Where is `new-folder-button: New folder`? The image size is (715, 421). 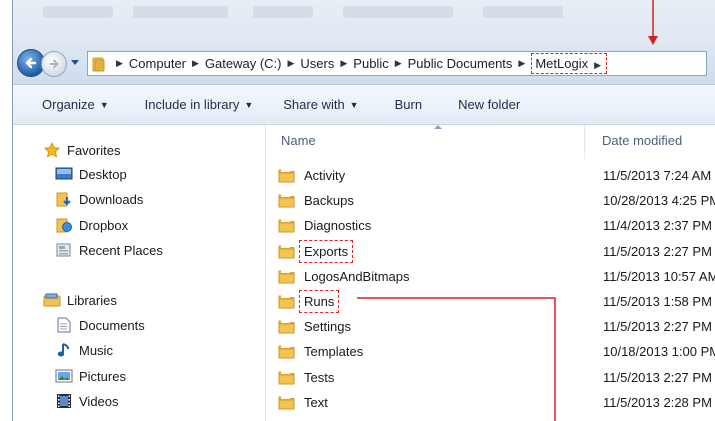 new-folder-button: New folder is located at coordinates (489, 104).